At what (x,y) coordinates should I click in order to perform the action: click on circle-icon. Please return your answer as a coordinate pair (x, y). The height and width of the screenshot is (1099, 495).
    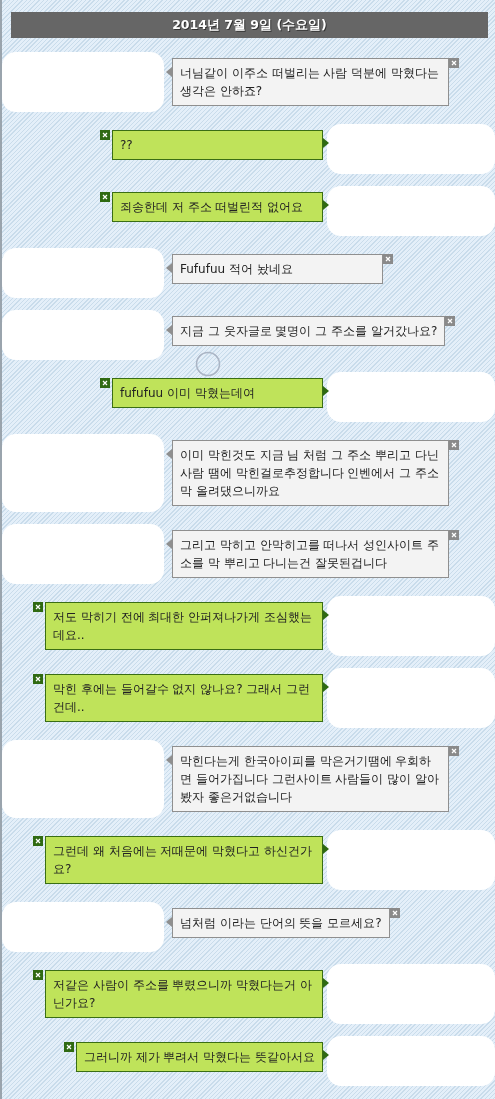
    Looking at the image, I should click on (208, 364).